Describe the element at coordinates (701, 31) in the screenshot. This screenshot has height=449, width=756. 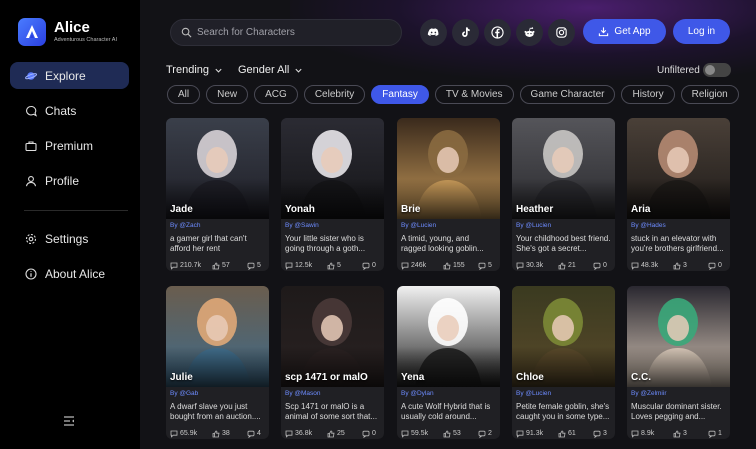
I see `login-button: Log in` at that location.